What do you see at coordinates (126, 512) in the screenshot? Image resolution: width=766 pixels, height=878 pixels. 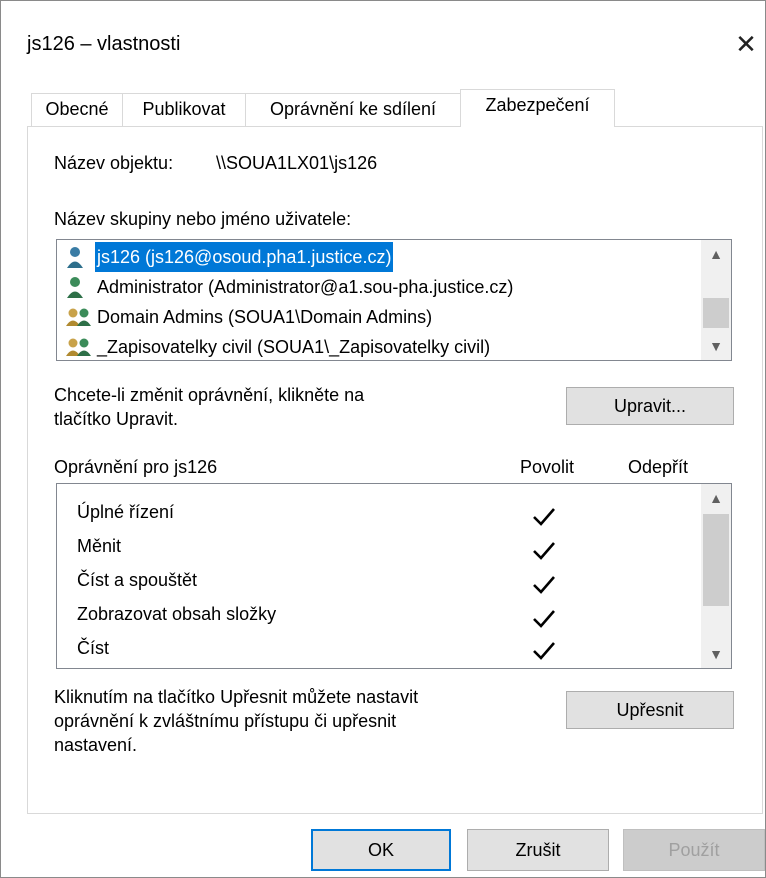 I see `permission-name: Úplné řízení` at bounding box center [126, 512].